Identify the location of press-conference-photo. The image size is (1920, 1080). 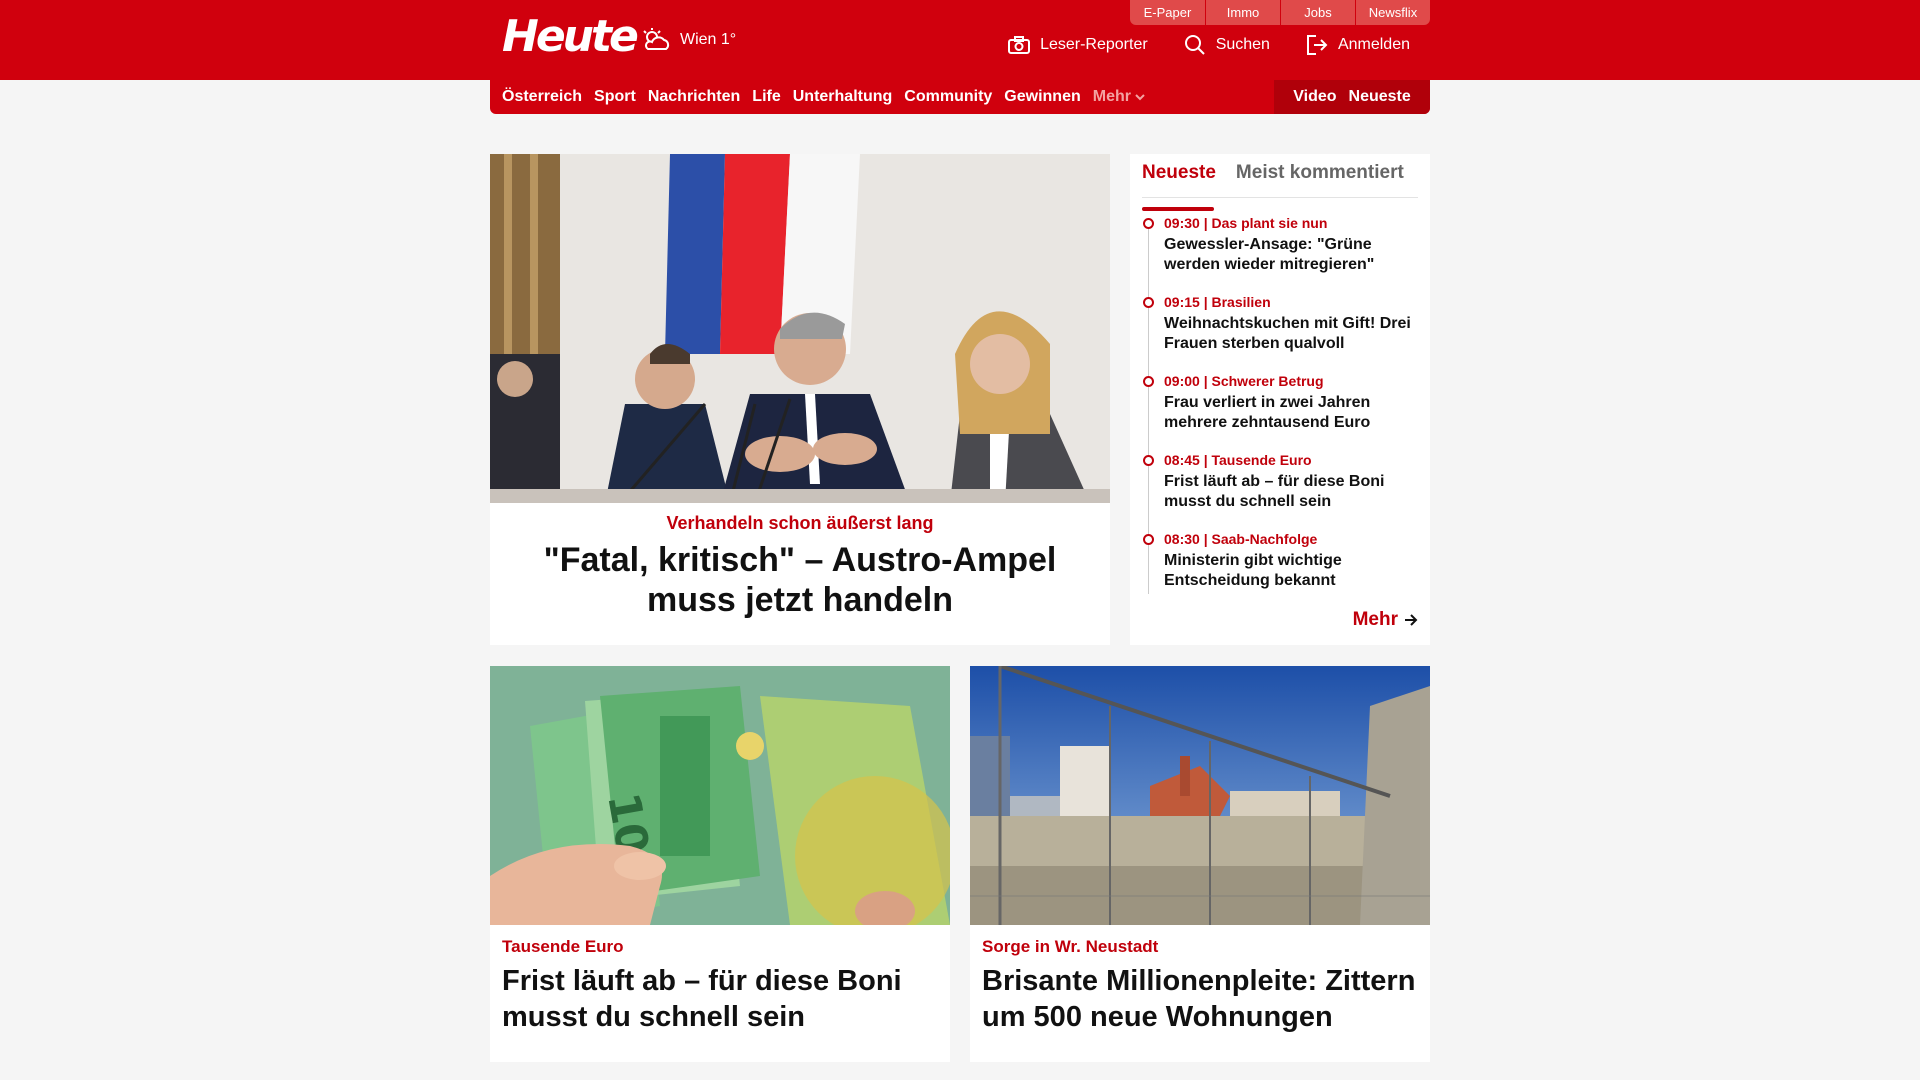
(800, 328).